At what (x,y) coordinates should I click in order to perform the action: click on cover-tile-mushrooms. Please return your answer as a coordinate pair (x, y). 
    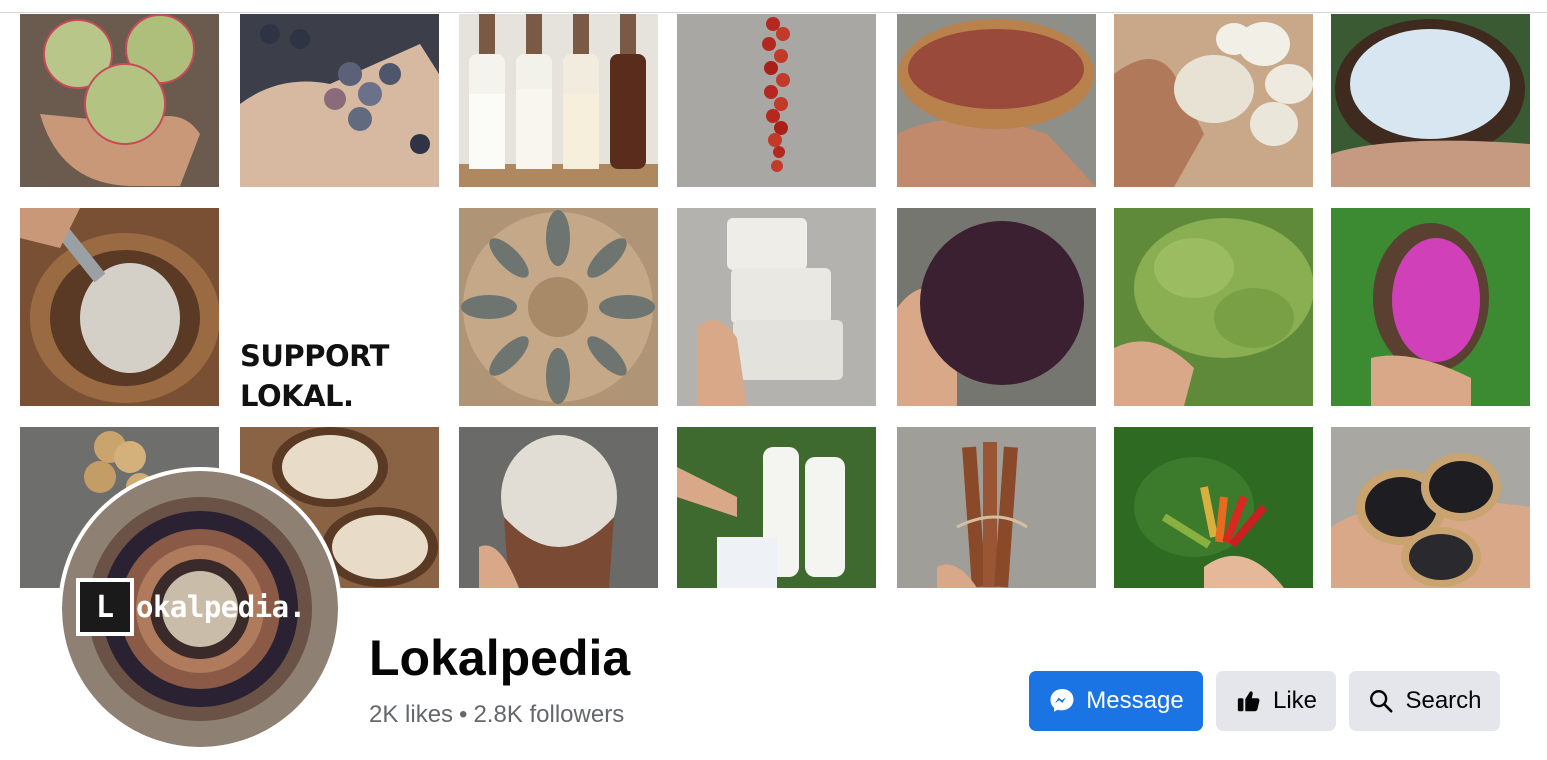
    Looking at the image, I should click on (1213, 100).